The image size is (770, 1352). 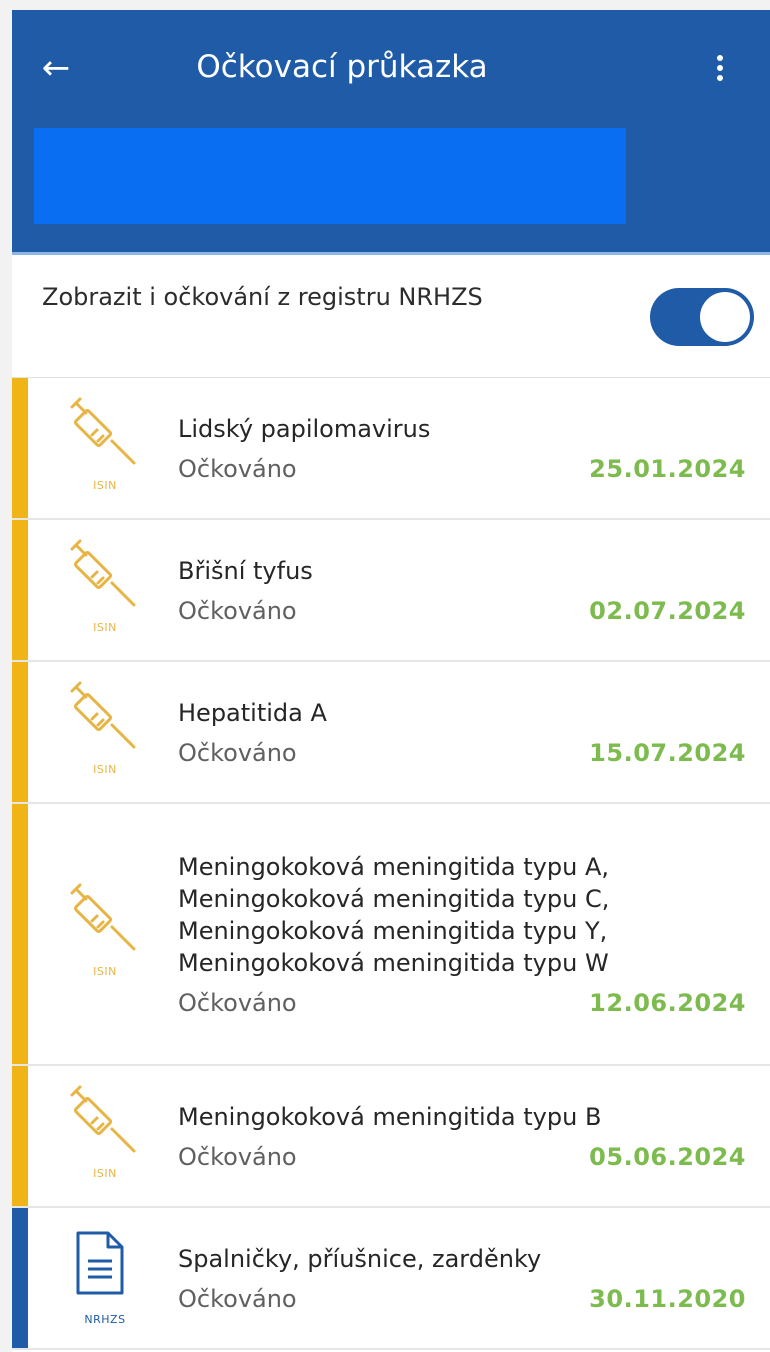 What do you see at coordinates (390, 1117) in the screenshot?
I see `vaccine-name: Meningokoková meningitida typu B` at bounding box center [390, 1117].